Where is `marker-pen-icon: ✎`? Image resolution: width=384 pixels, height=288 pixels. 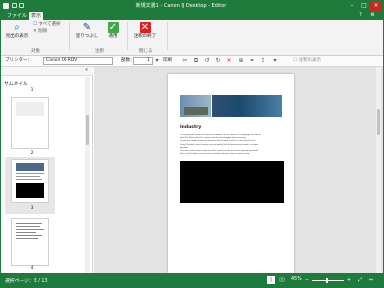 marker-pen-icon: ✎ is located at coordinates (87, 27).